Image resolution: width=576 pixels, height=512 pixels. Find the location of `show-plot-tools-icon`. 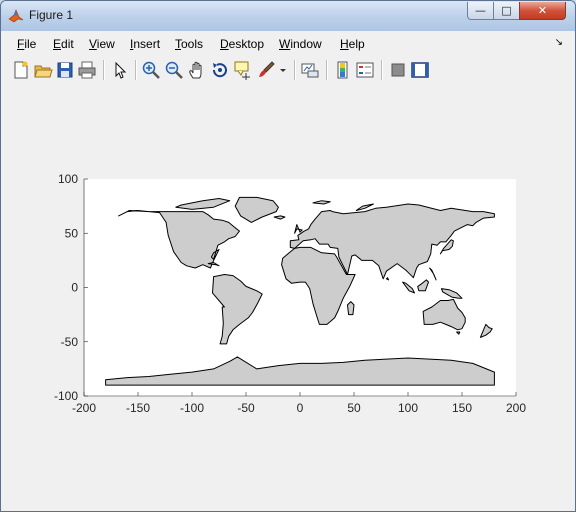

show-plot-tools-icon is located at coordinates (420, 70).